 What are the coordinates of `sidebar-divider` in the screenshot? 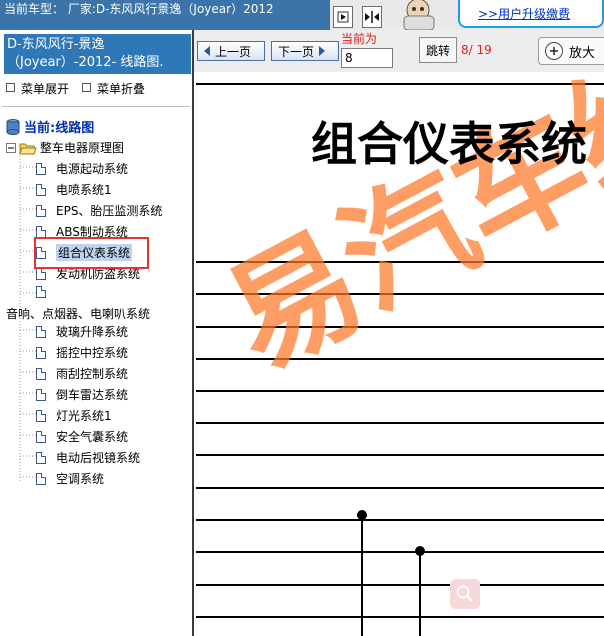 It's located at (96, 106).